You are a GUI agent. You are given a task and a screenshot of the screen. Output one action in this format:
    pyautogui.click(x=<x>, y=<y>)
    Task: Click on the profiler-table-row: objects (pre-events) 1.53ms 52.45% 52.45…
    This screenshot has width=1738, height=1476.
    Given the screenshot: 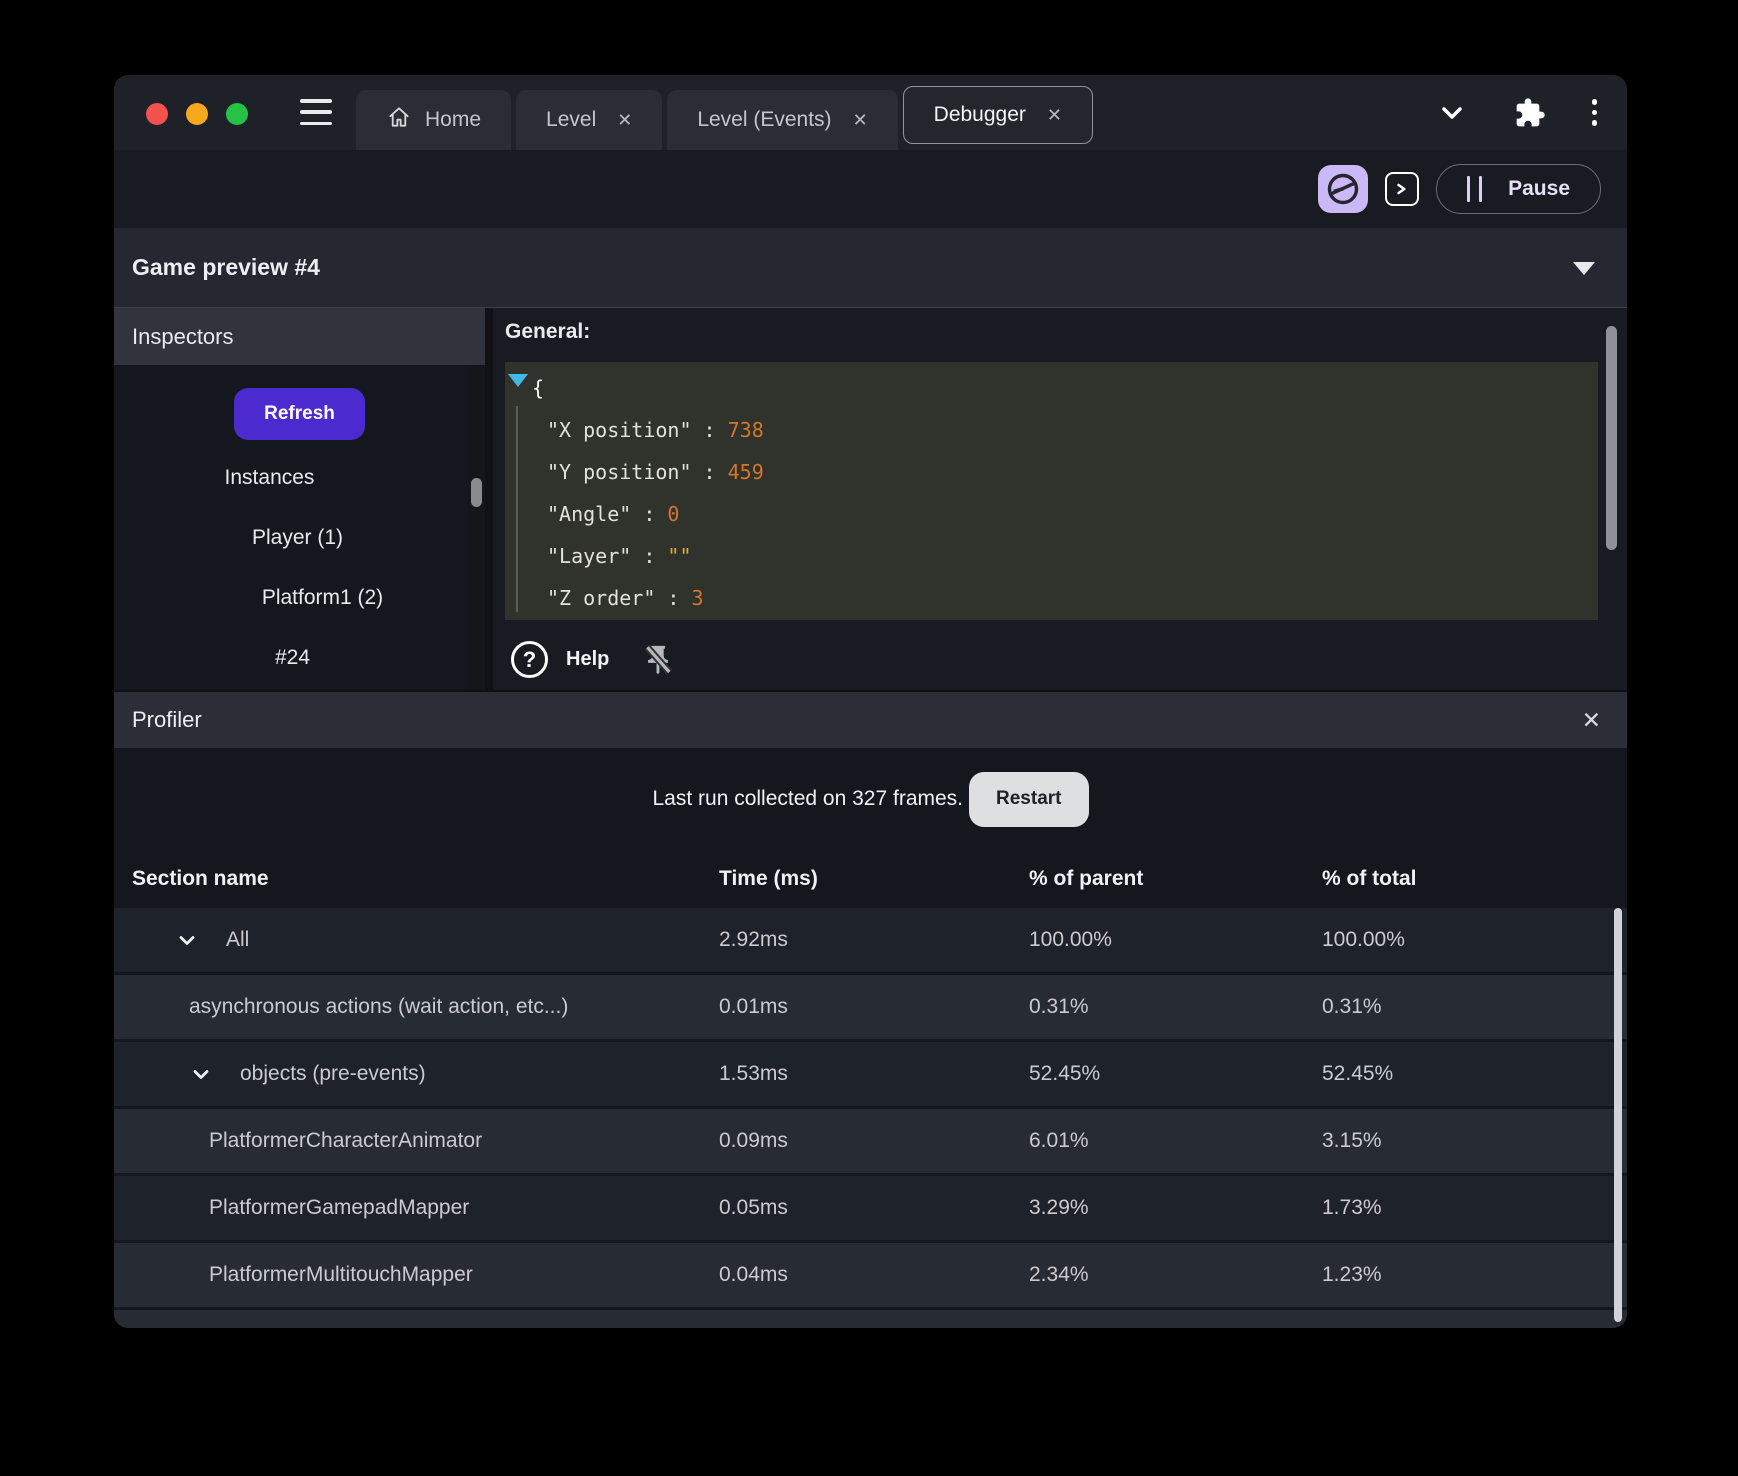 What is the action you would take?
    pyautogui.click(x=870, y=1074)
    